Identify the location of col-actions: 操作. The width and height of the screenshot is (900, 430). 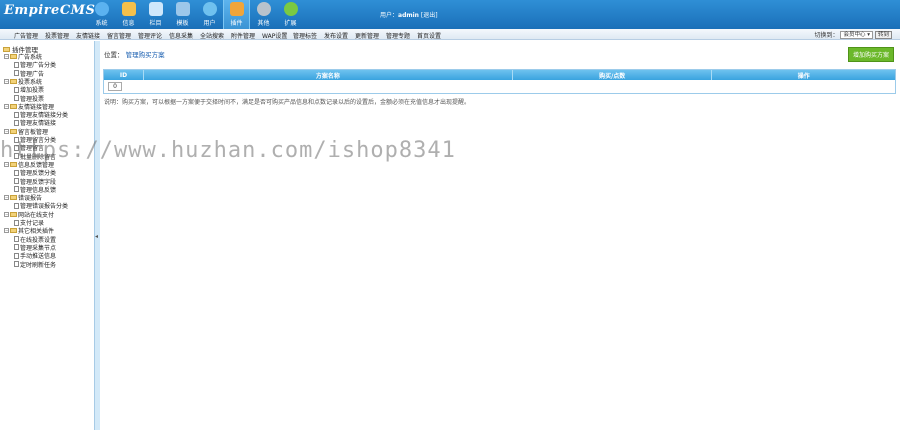
(803, 76).